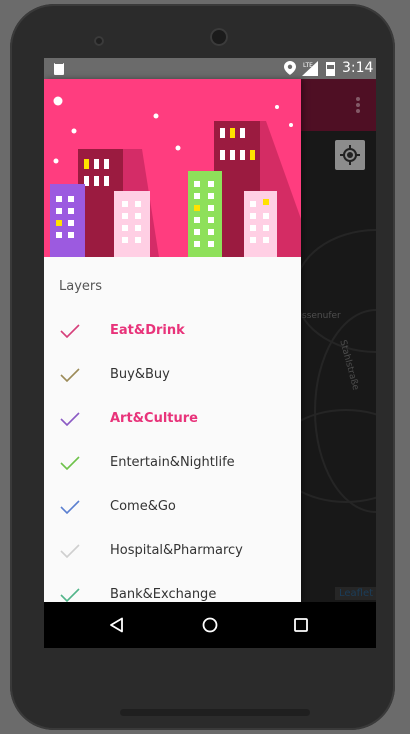 This screenshot has height=734, width=410. What do you see at coordinates (81, 286) in the screenshot?
I see `layers-section-title: Layers` at bounding box center [81, 286].